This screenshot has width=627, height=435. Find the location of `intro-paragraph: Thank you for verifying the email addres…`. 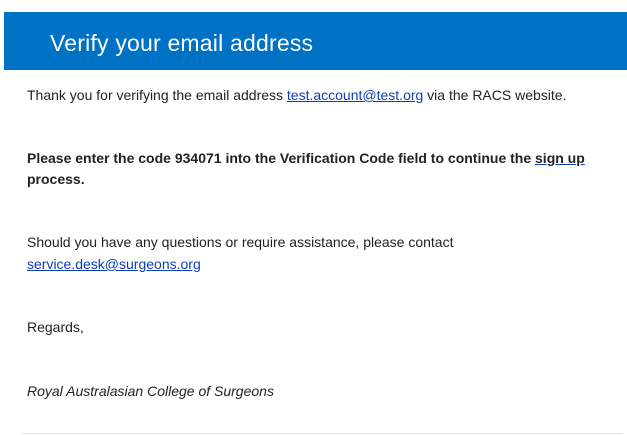

intro-paragraph: Thank you for verifying the email addres… is located at coordinates (323, 95).